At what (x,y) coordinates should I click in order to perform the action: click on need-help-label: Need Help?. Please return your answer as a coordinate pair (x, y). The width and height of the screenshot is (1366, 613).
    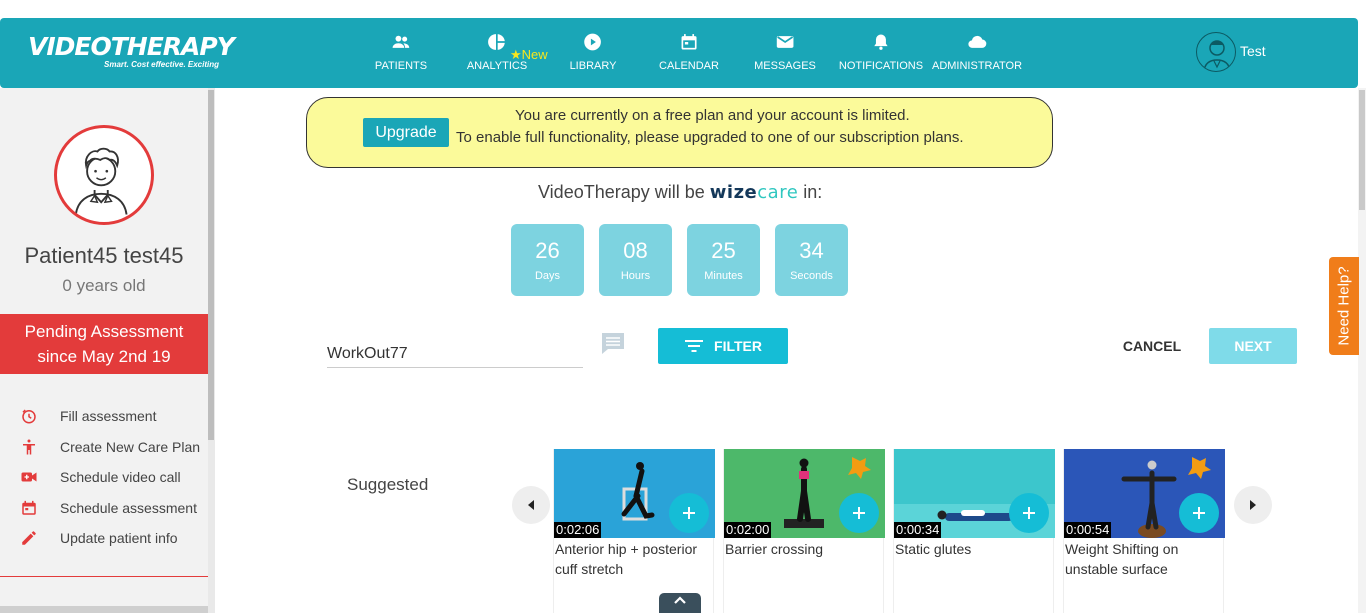
    Looking at the image, I should click on (1344, 306).